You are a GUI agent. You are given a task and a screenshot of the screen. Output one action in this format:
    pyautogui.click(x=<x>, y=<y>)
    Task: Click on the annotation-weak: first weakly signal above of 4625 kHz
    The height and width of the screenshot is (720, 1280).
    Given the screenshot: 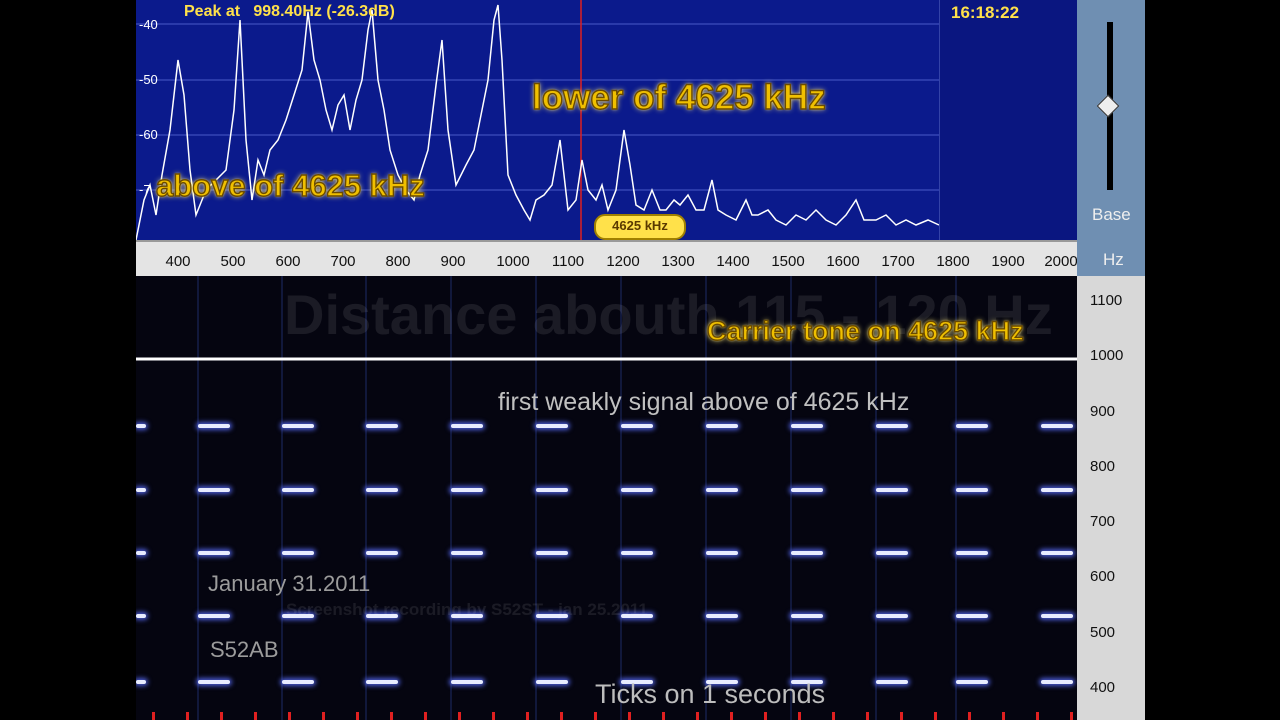 What is the action you would take?
    pyautogui.click(x=704, y=402)
    